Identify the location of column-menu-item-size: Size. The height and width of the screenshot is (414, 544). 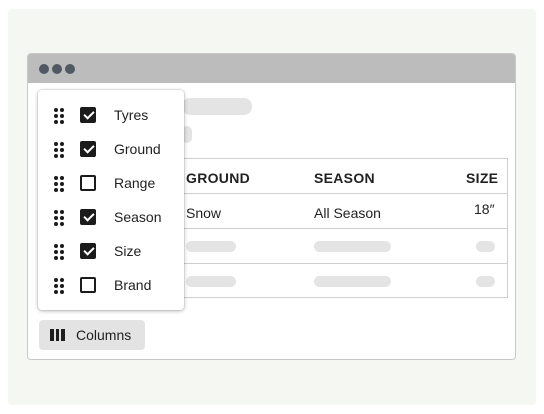
(111, 251).